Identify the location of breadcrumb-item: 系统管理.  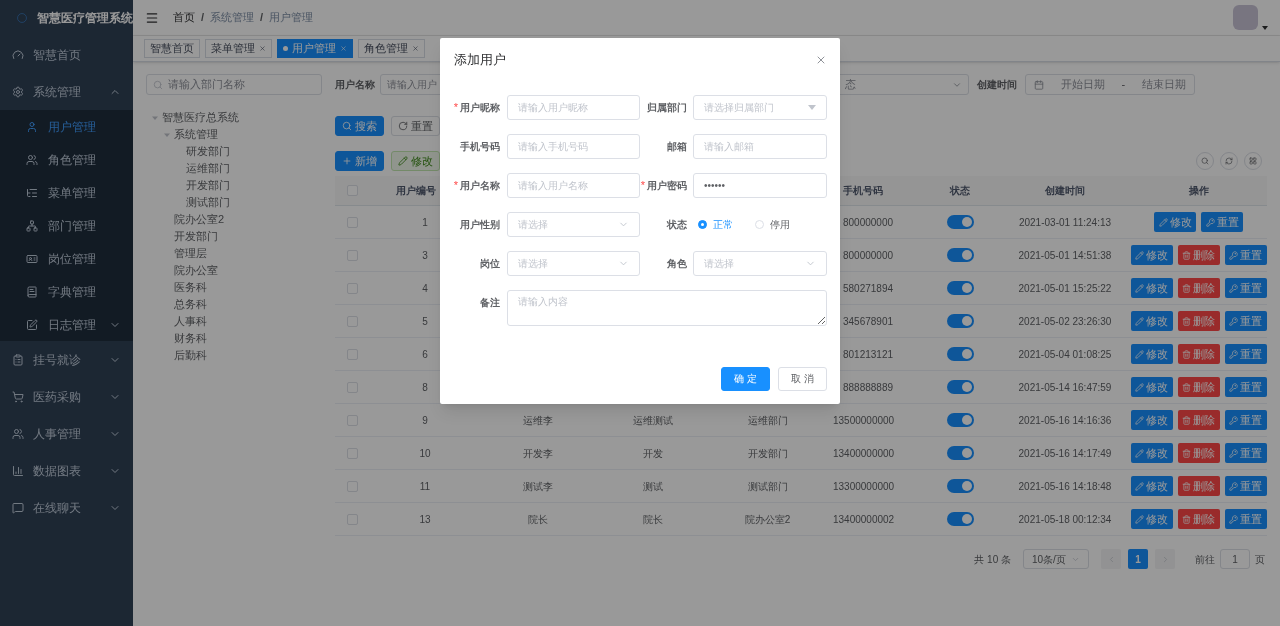
(232, 17).